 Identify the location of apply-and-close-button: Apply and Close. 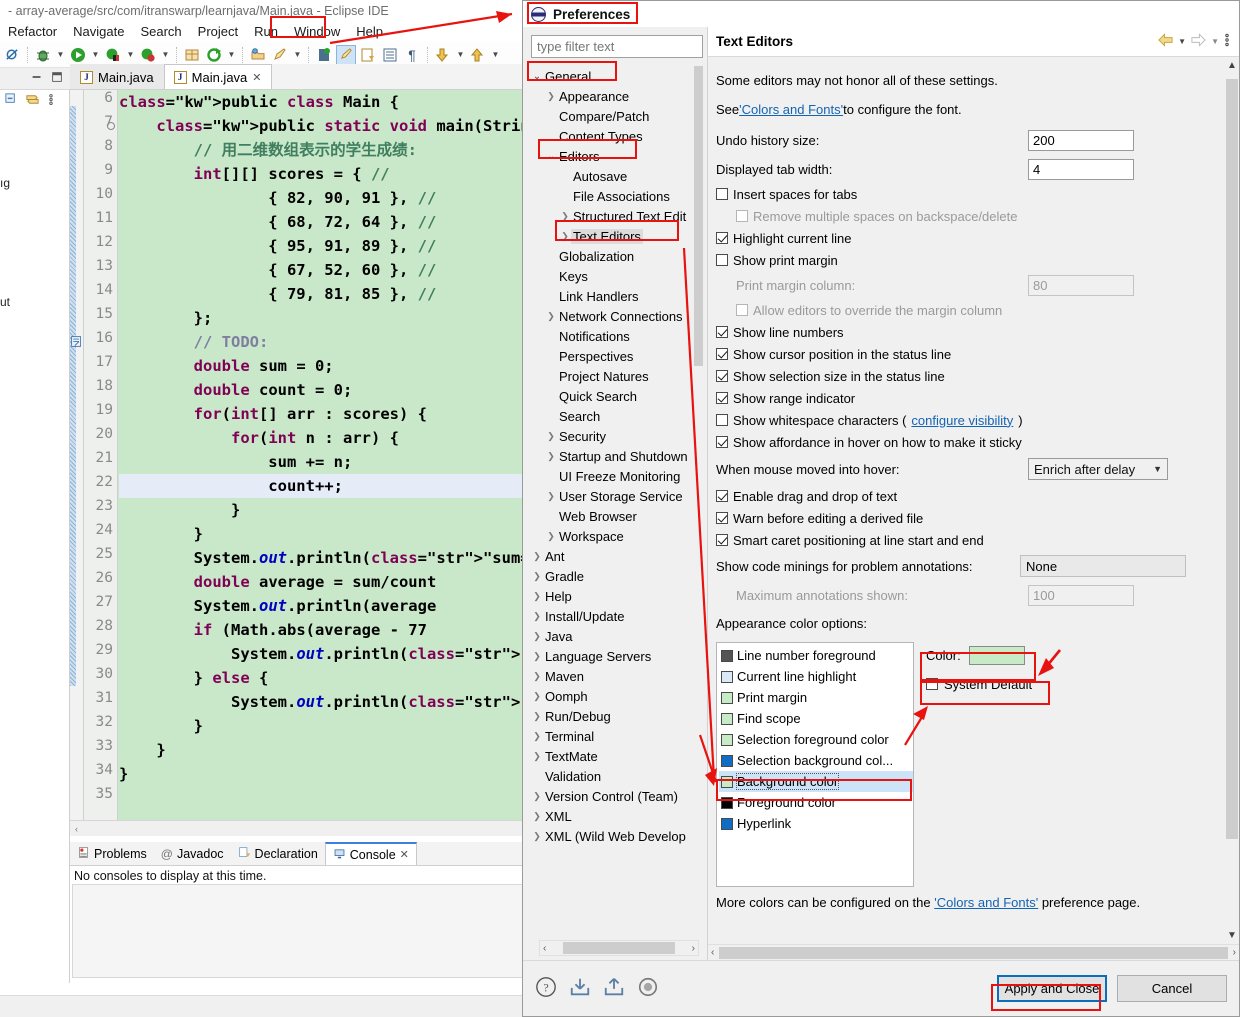
(1052, 988).